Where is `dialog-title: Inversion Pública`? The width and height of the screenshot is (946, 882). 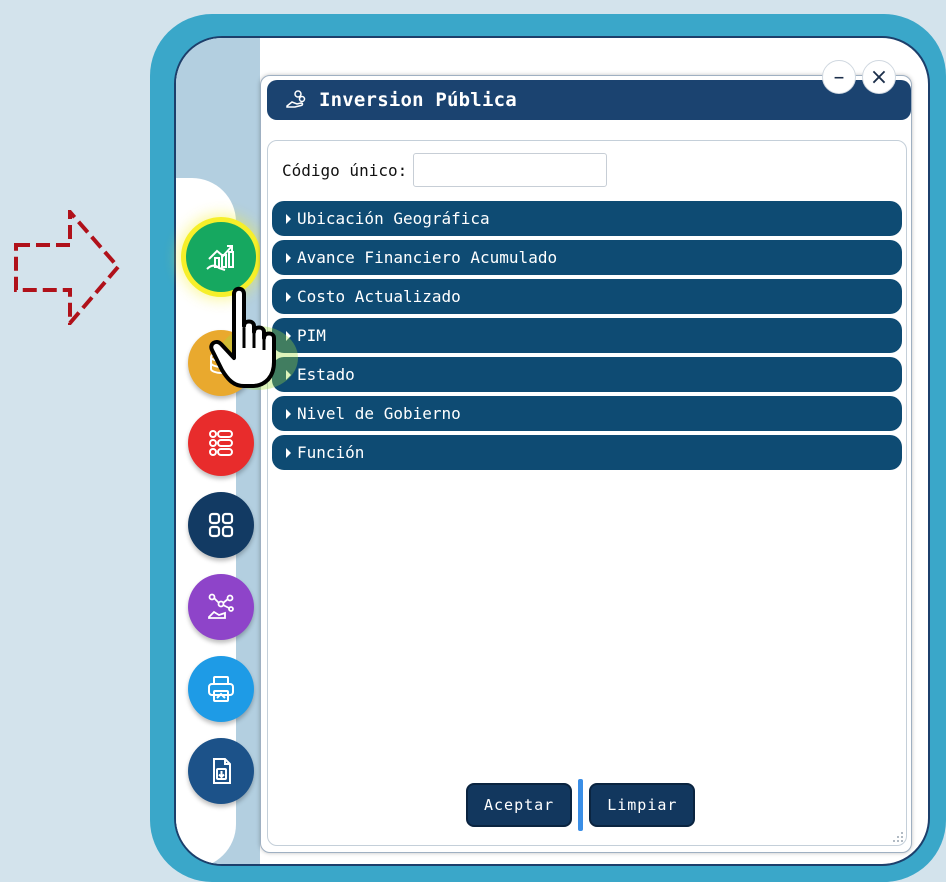 dialog-title: Inversion Pública is located at coordinates (418, 100).